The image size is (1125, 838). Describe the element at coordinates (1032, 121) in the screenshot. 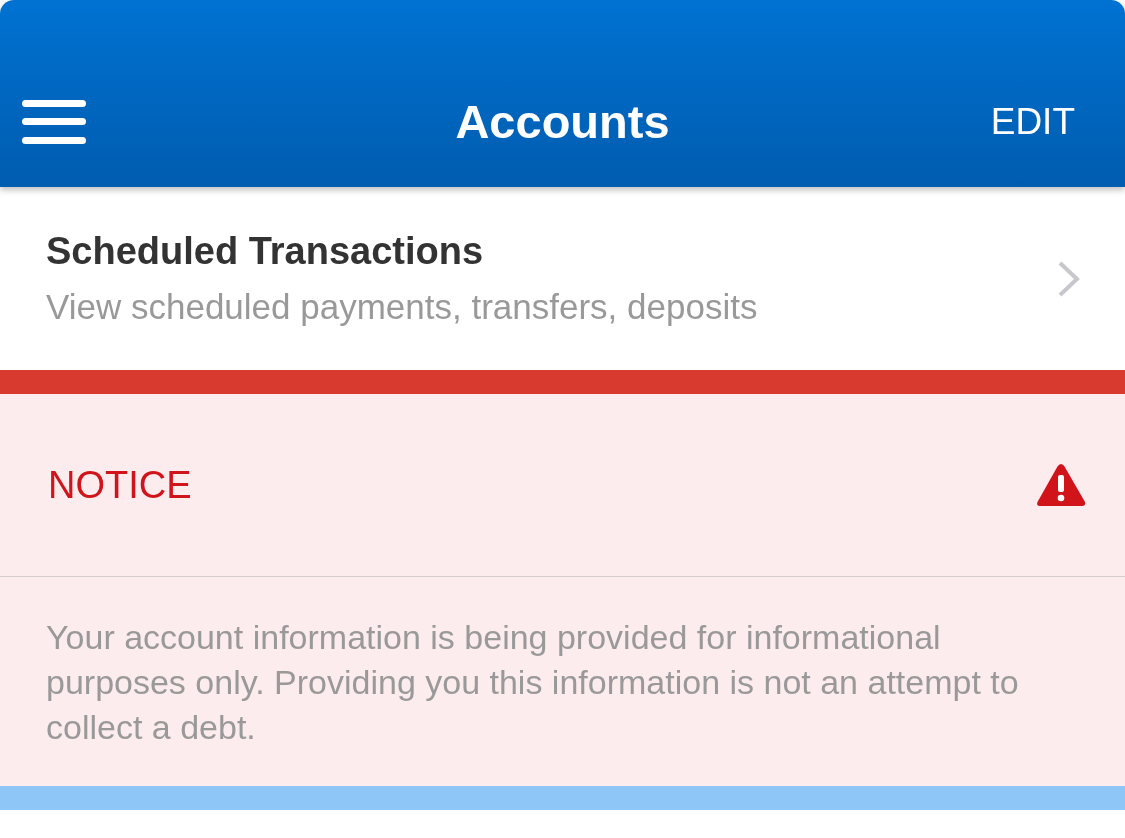

I see `edit-button: EDIT` at that location.